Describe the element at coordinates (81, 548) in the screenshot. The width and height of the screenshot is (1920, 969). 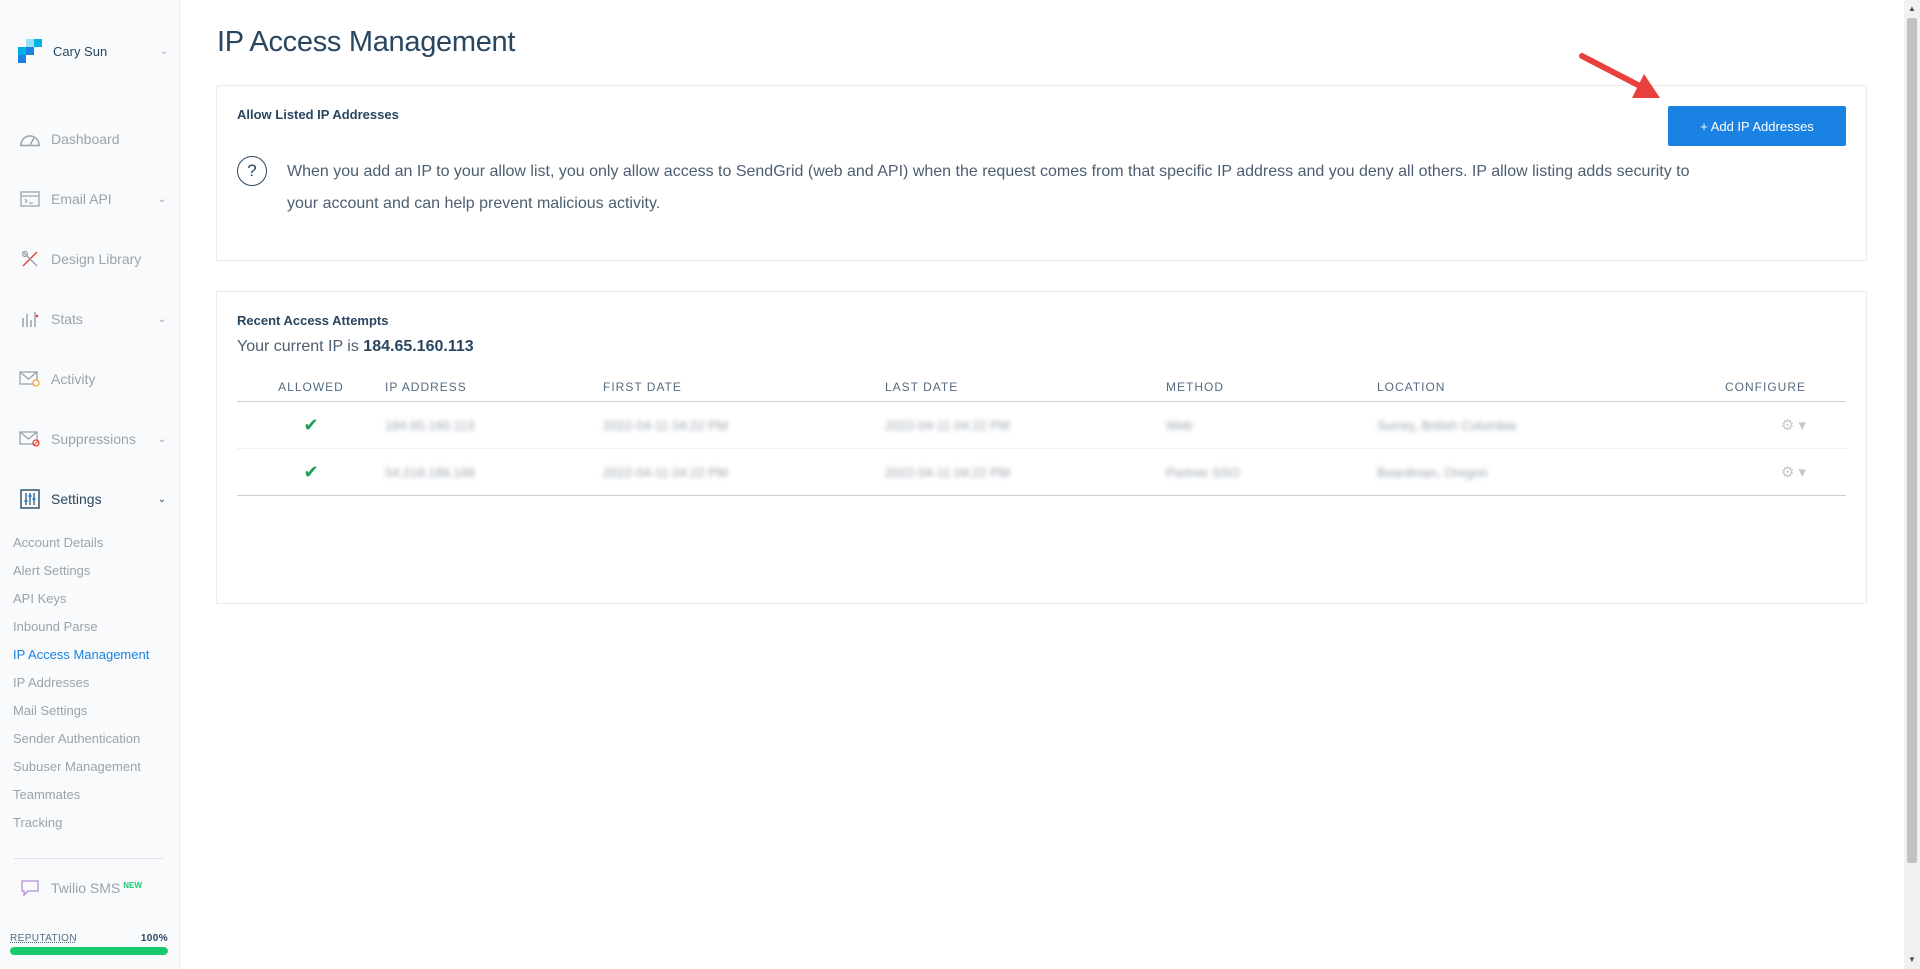
I see `submenu-account-details: Account Details` at that location.